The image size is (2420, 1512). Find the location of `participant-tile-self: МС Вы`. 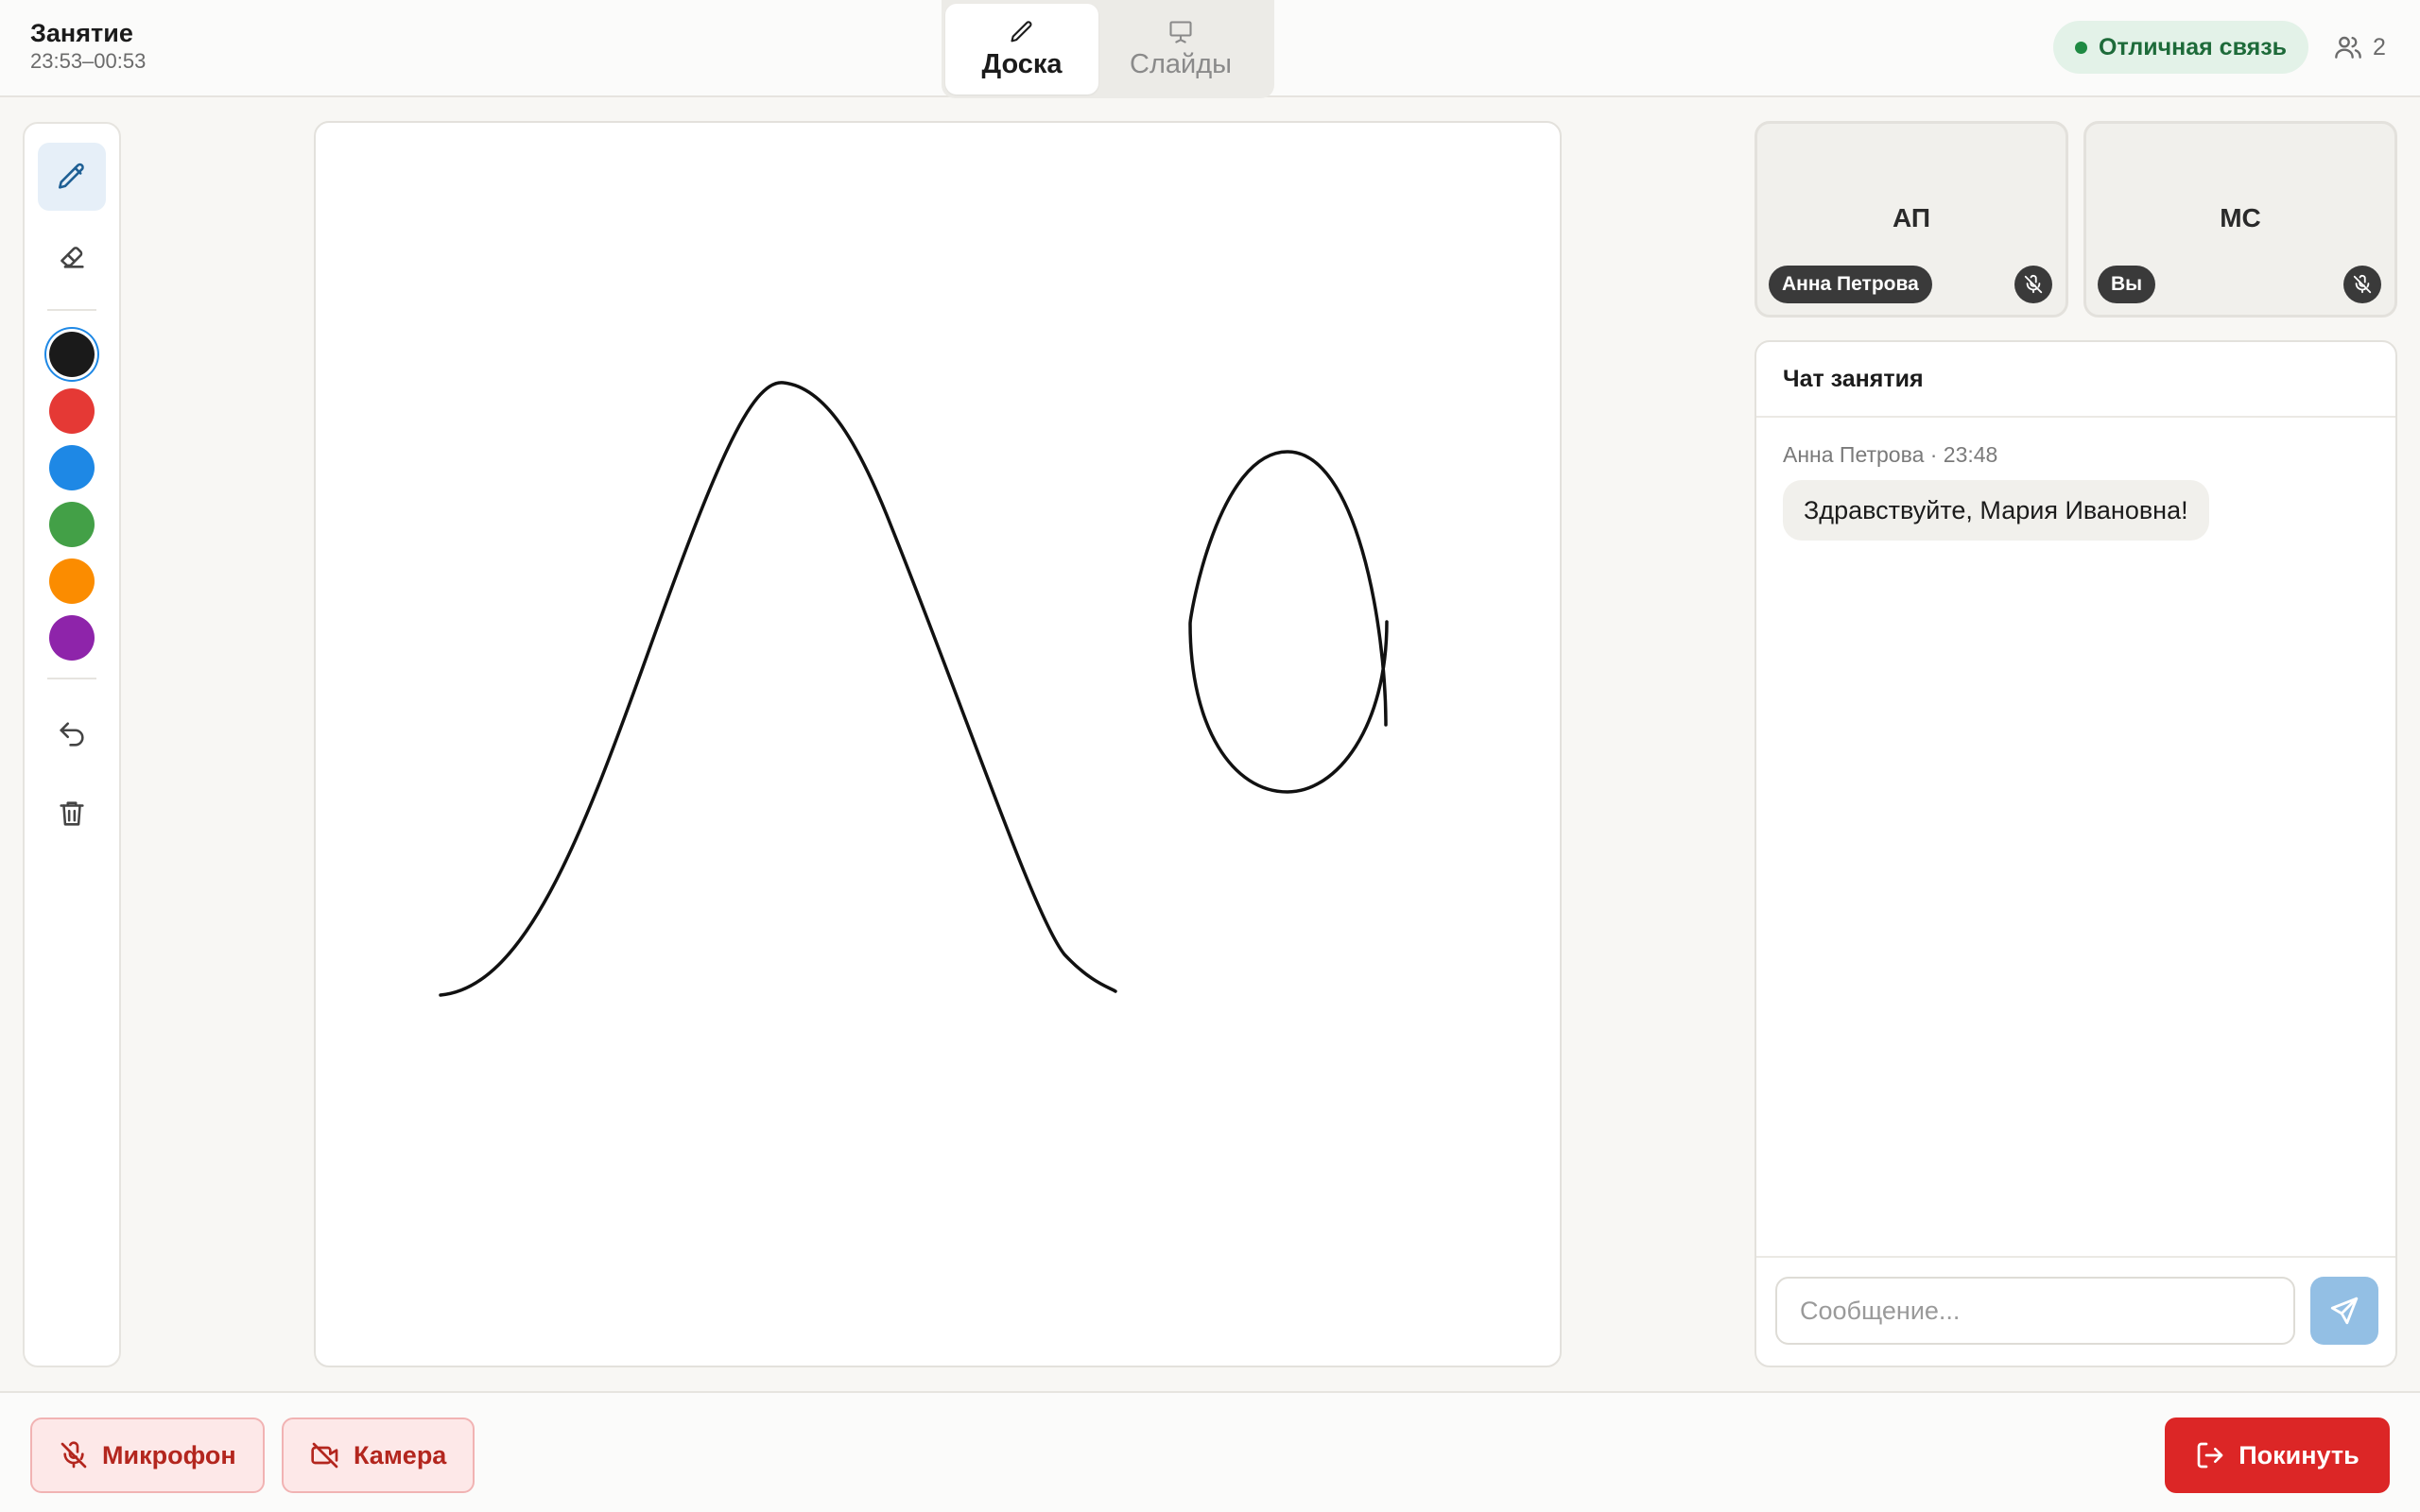

participant-tile-self: МС Вы is located at coordinates (2240, 219).